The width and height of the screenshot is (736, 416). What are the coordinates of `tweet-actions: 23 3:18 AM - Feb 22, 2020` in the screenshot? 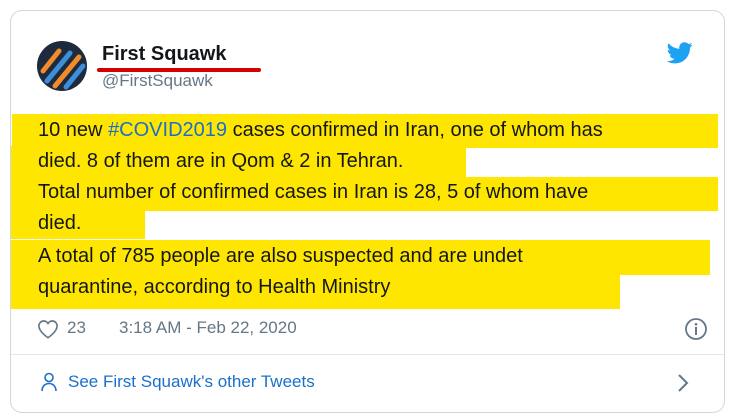 It's located at (372, 330).